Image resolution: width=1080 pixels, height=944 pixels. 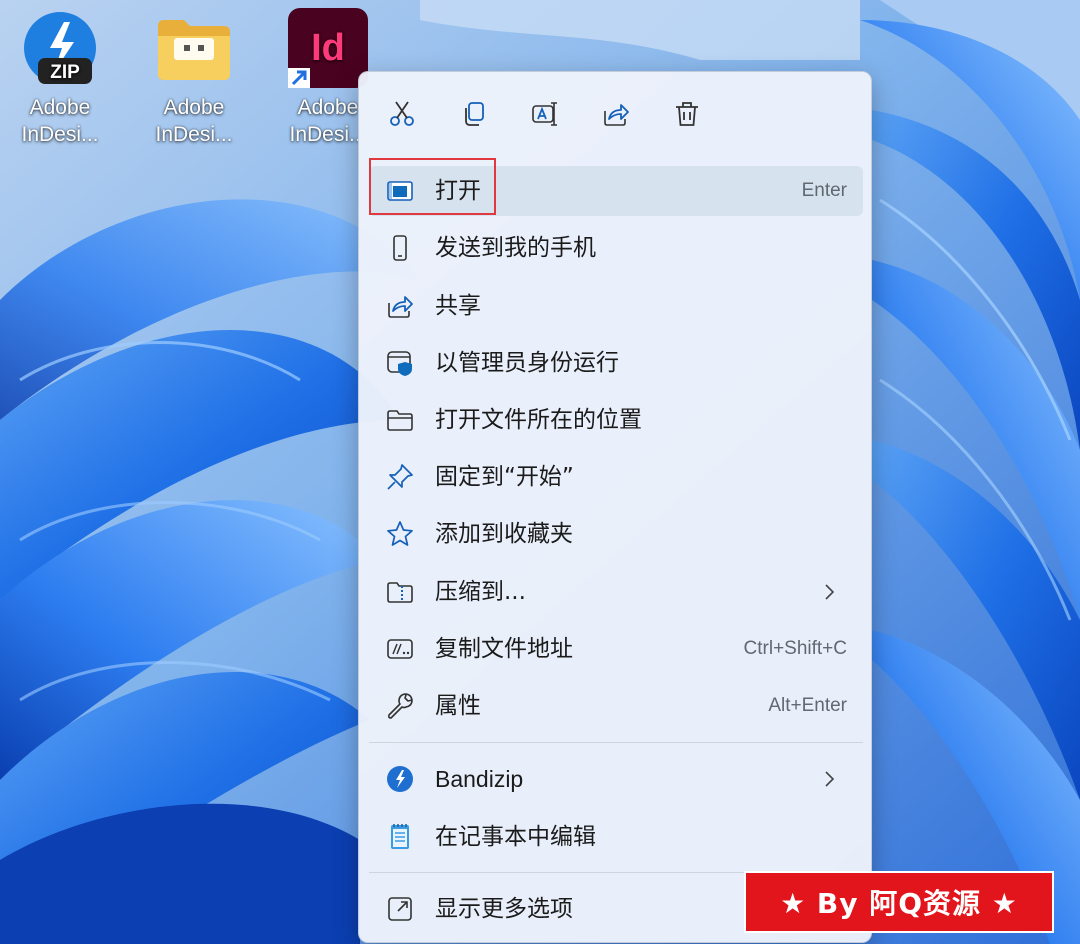 What do you see at coordinates (400, 909) in the screenshot?
I see `more-options-icon` at bounding box center [400, 909].